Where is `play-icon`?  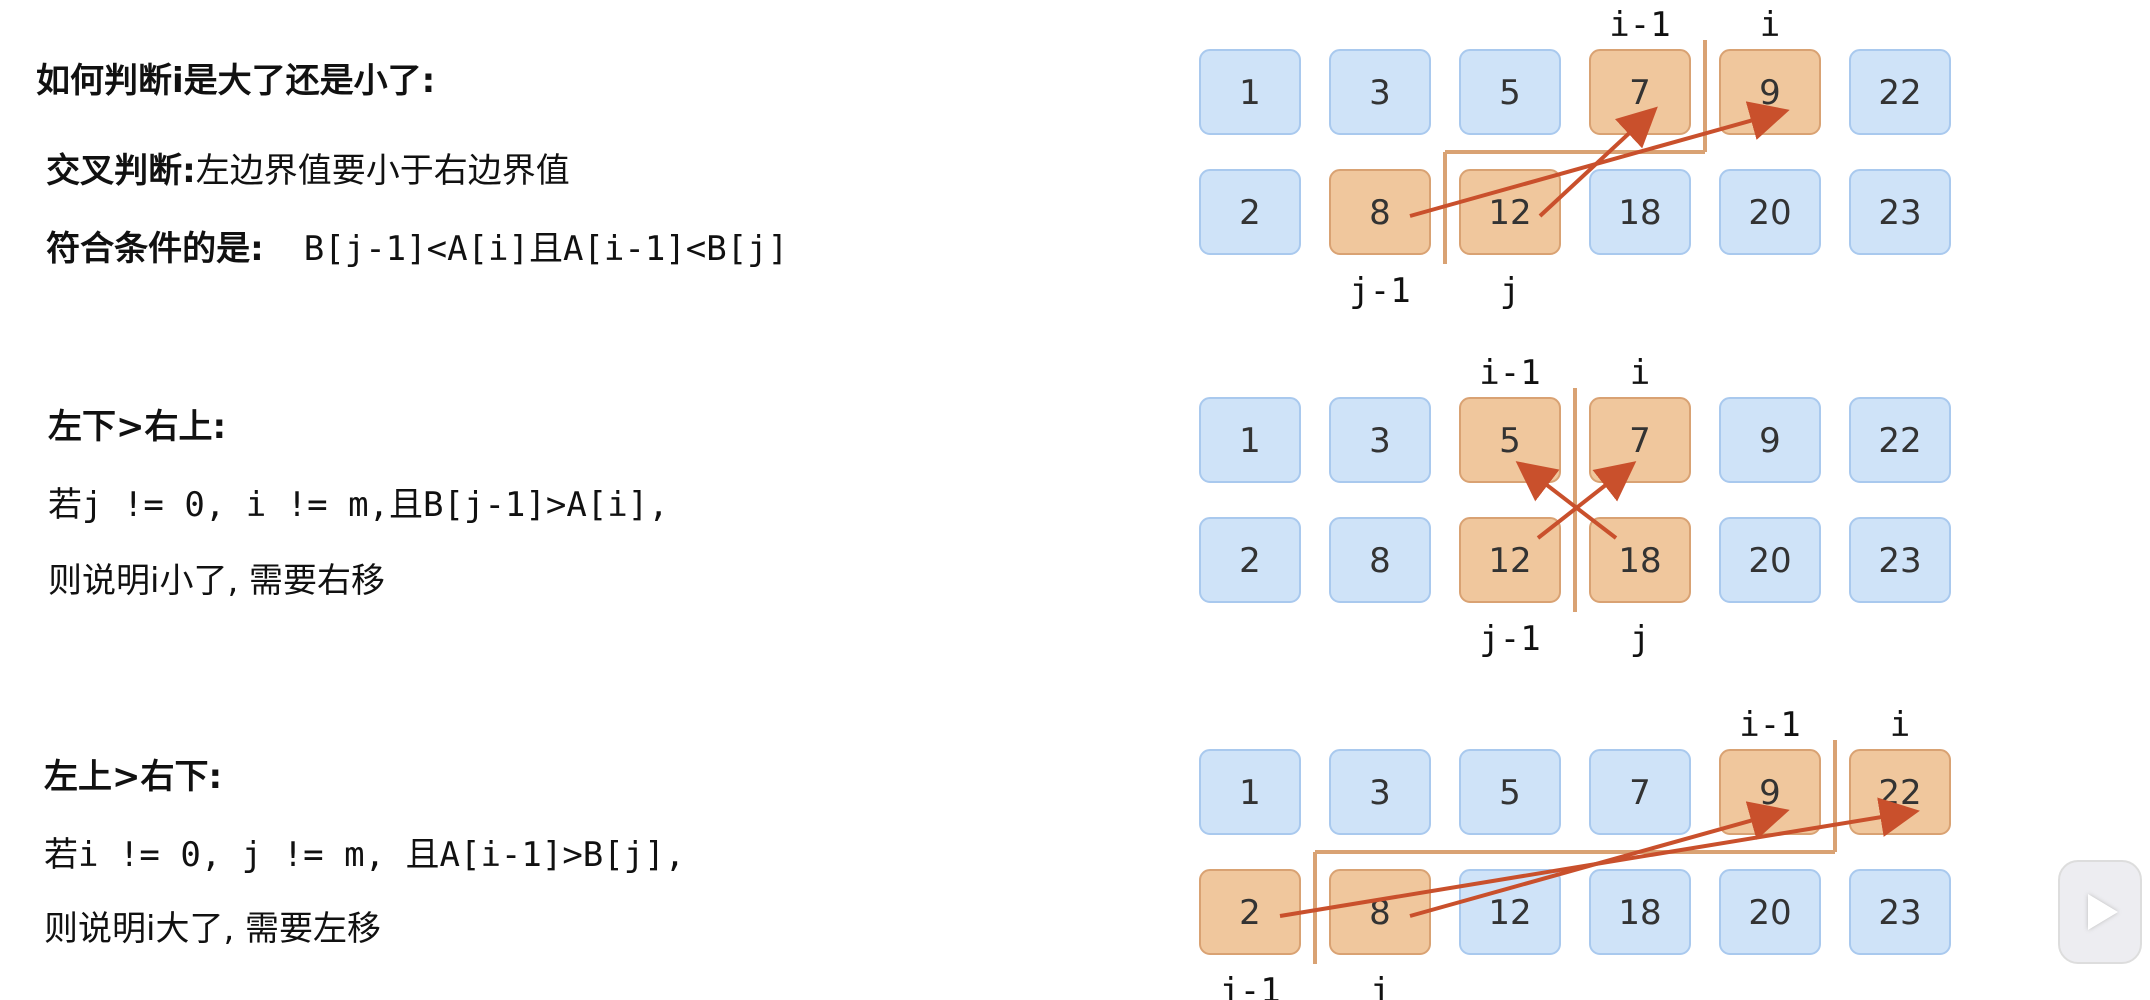
play-icon is located at coordinates (2100, 912).